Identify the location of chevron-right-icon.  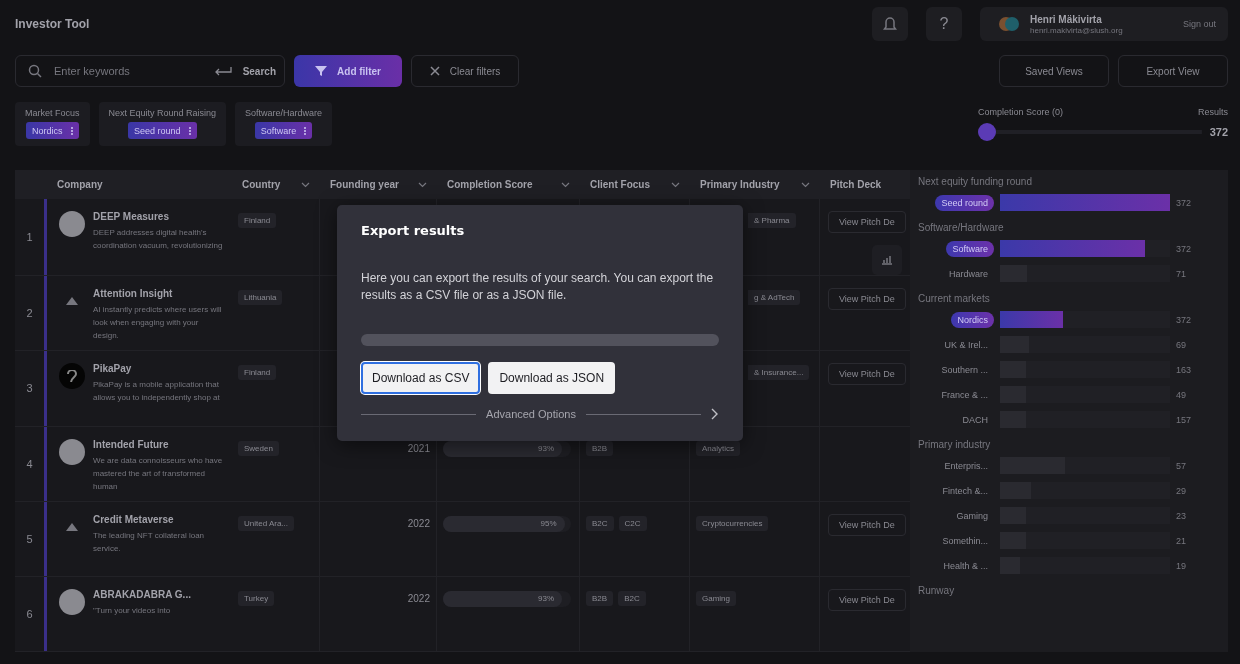
(715, 414).